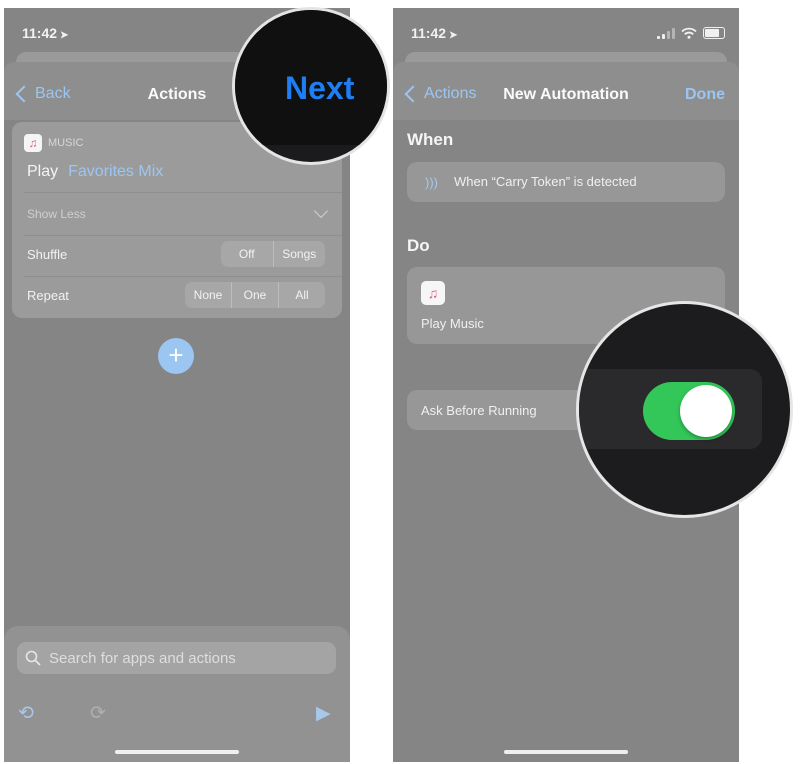  Describe the element at coordinates (56, 214) in the screenshot. I see `show-less-button: Show Less` at that location.